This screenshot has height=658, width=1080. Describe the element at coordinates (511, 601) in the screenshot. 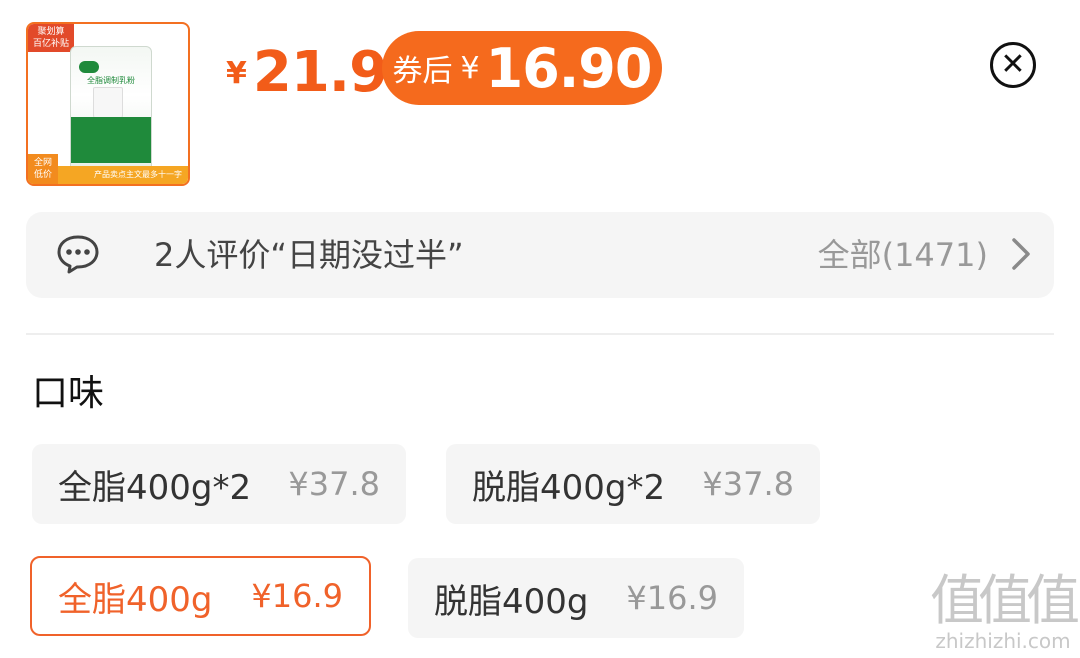

I see `option-name: 脱脂400g` at that location.